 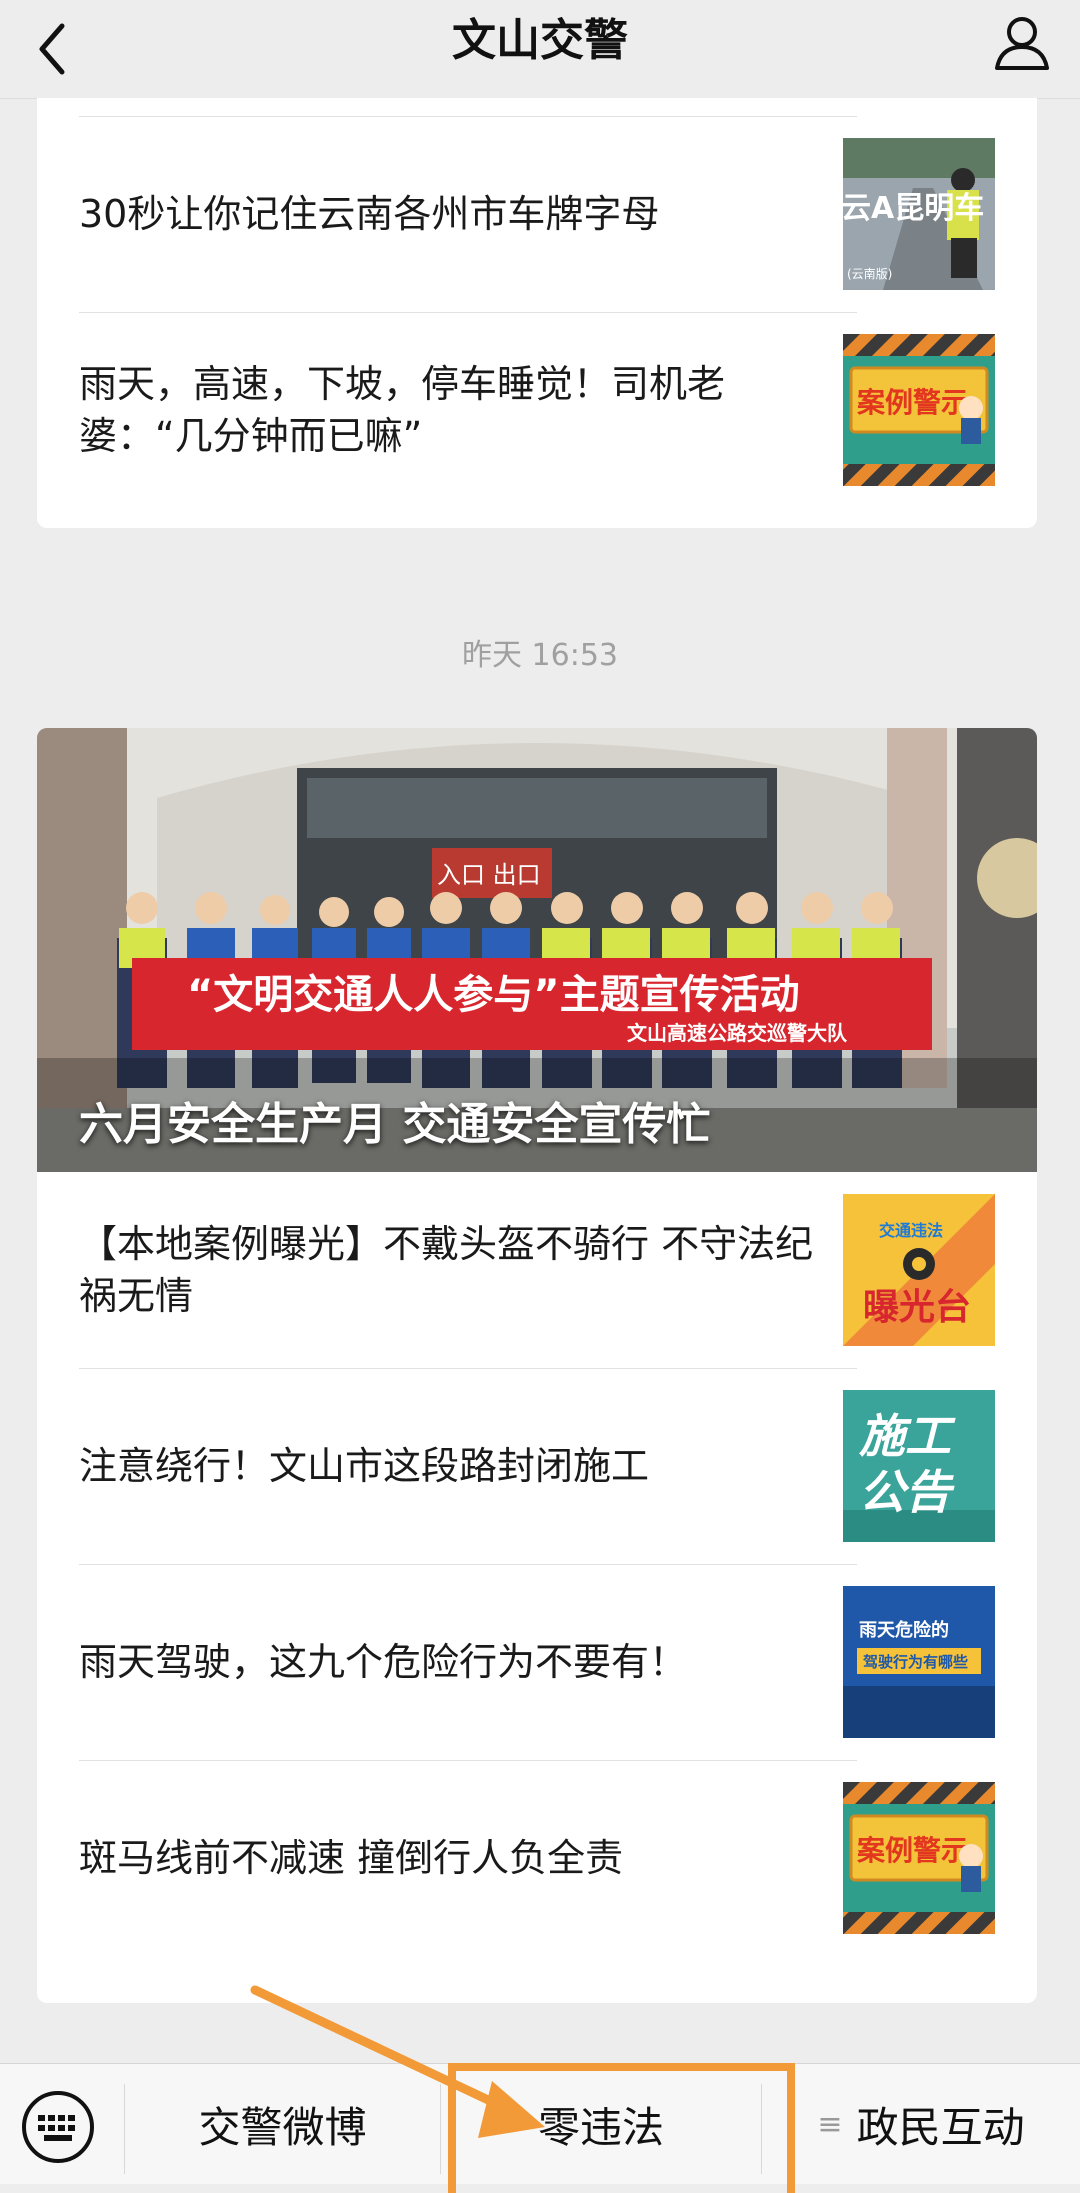 I want to click on building-sign: 入口 出口, so click(x=489, y=875).